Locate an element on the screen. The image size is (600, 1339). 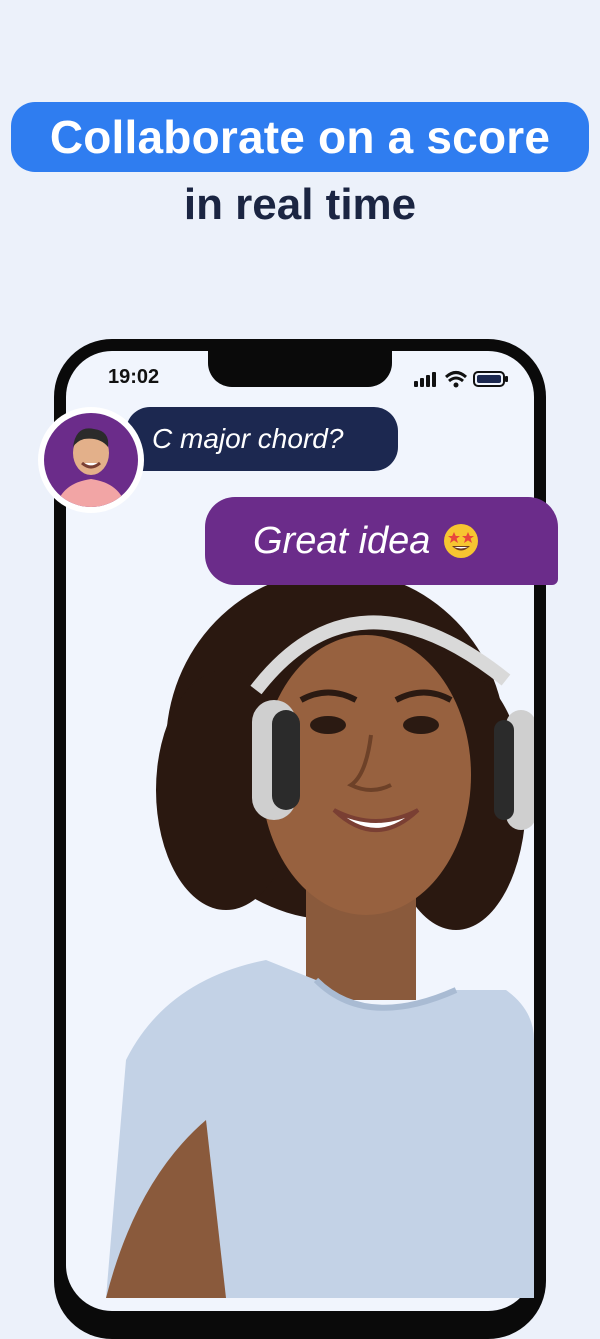
star-struck-emoji-icon is located at coordinates (461, 541).